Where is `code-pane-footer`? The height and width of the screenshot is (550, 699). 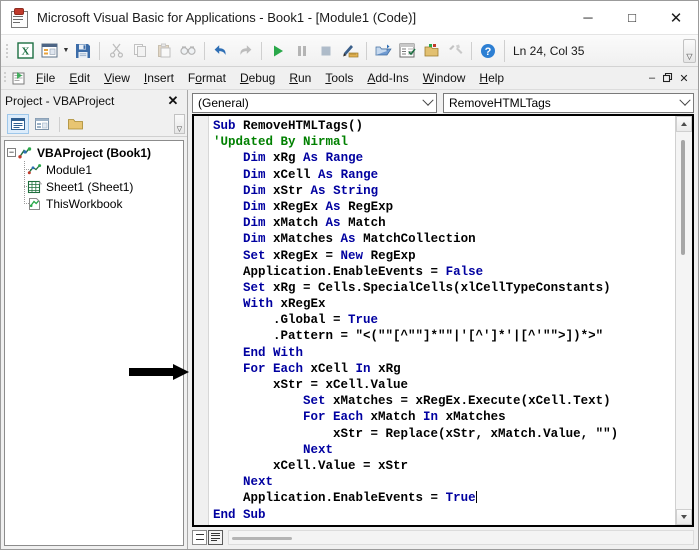
code-pane-footer is located at coordinates (443, 537).